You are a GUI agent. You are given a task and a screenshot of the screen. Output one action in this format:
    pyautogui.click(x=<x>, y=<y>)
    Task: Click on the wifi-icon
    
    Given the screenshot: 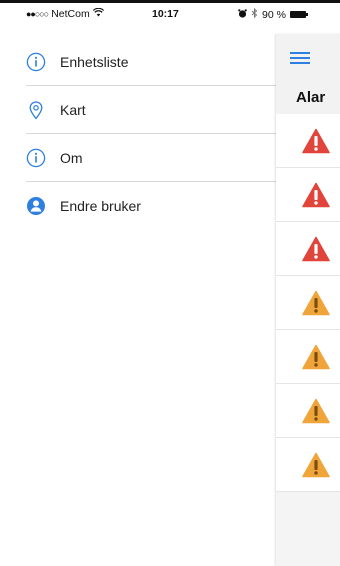 What is the action you would take?
    pyautogui.click(x=98, y=13)
    